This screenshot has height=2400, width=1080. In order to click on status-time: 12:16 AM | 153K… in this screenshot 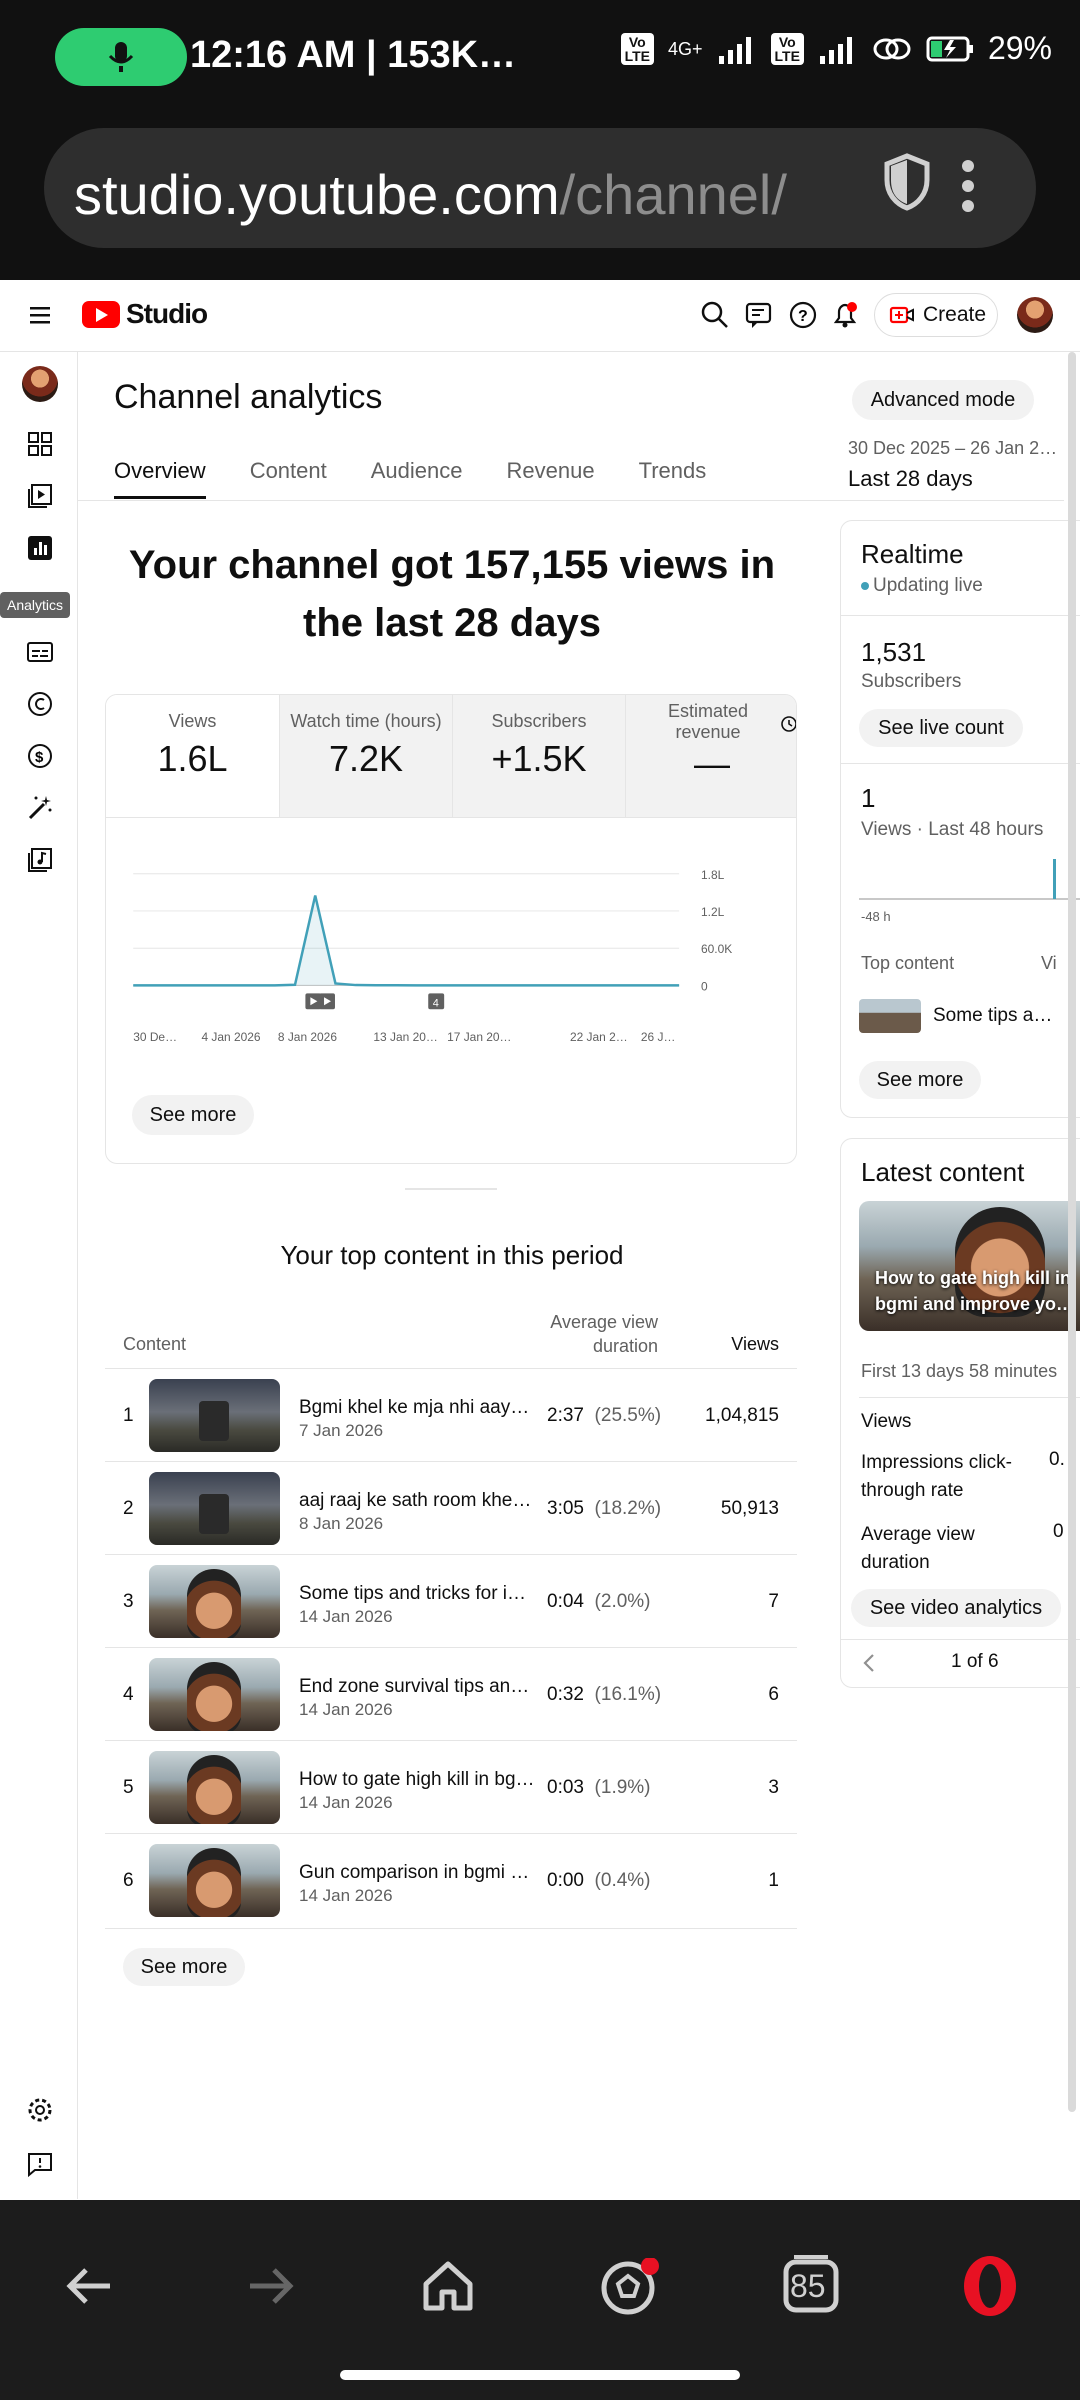, I will do `click(353, 55)`.